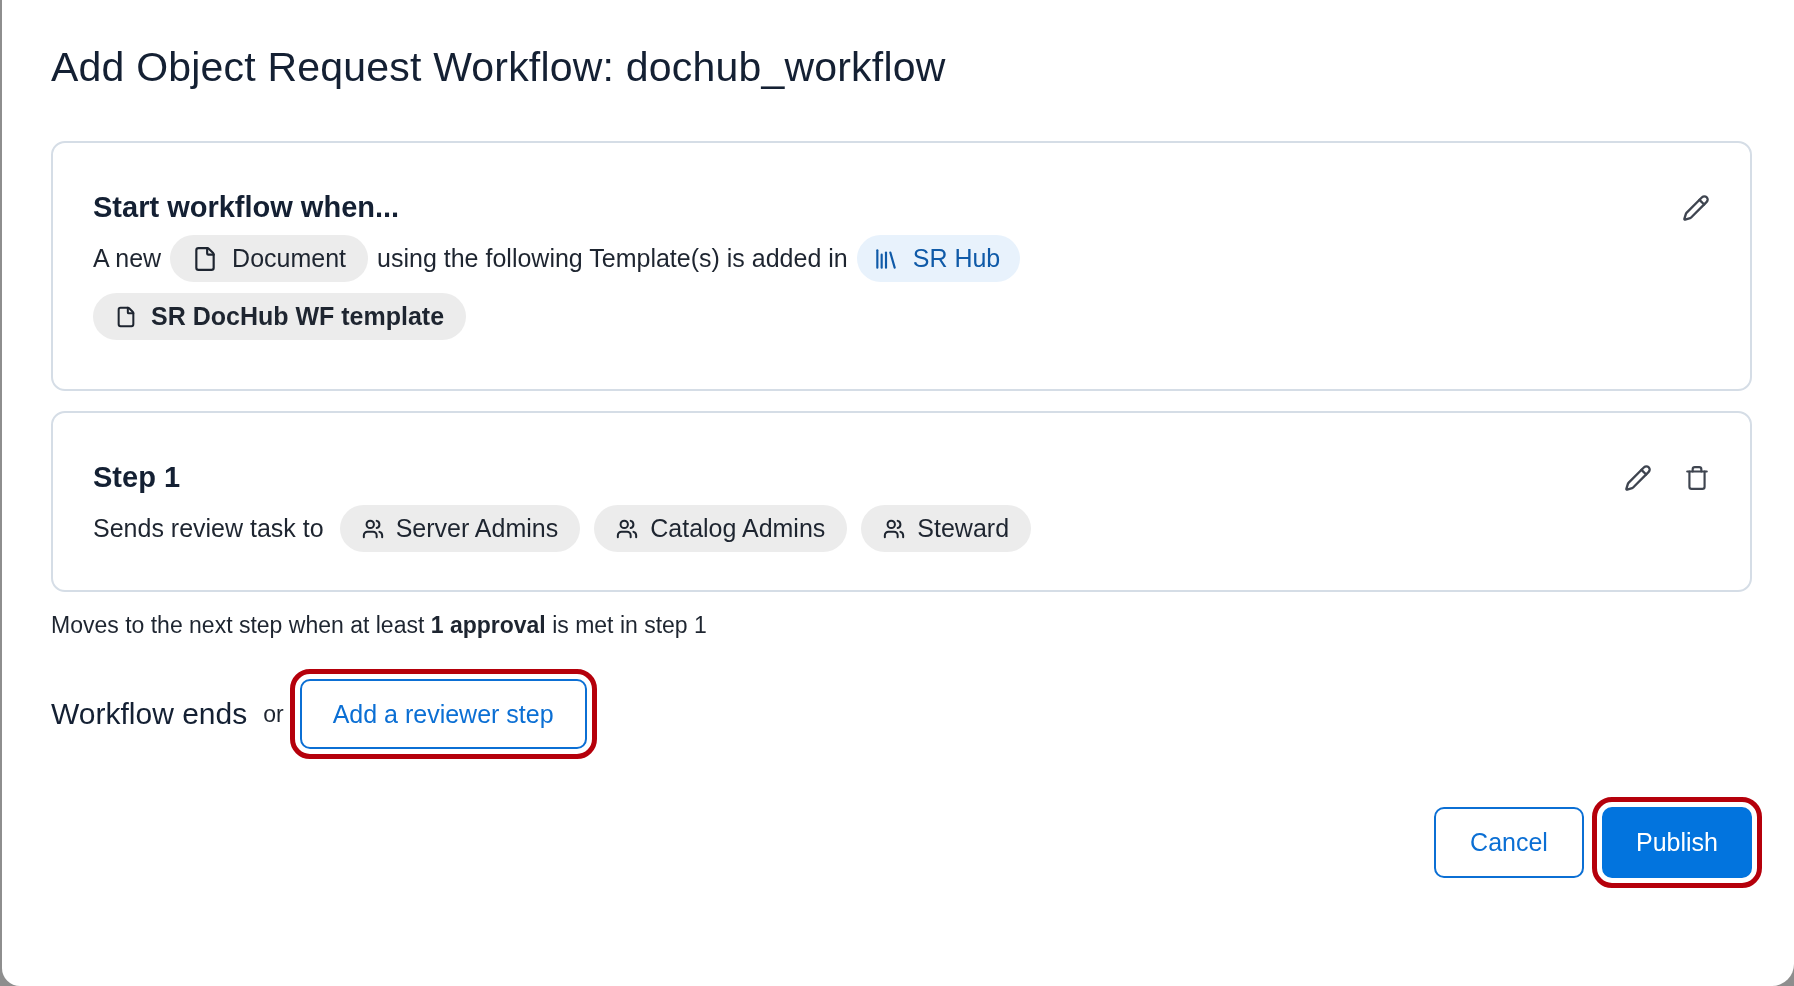  Describe the element at coordinates (379, 625) in the screenshot. I see `approval-rule: Moves to the next step when at least 1 approval is met in step 1` at that location.